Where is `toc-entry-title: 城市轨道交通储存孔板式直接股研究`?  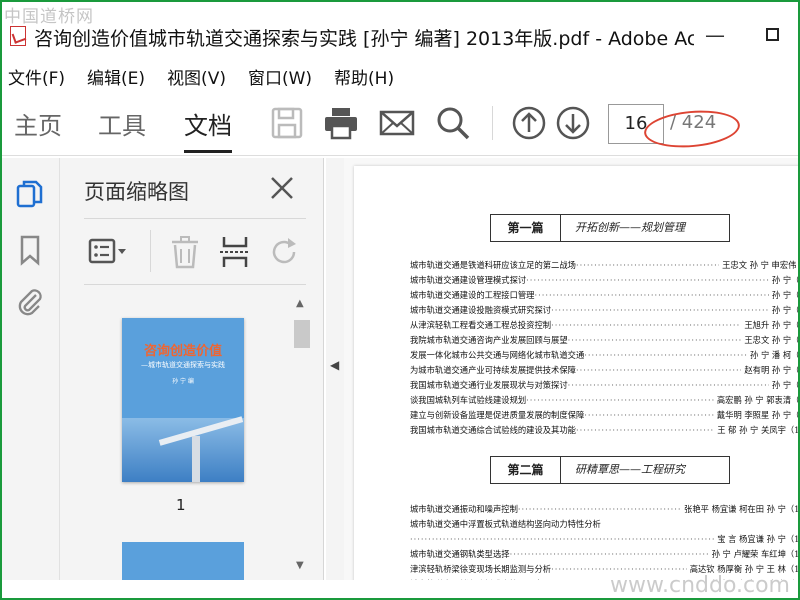 toc-entry-title: 城市轨道交通储存孔板式直接股研究 is located at coordinates (476, 578).